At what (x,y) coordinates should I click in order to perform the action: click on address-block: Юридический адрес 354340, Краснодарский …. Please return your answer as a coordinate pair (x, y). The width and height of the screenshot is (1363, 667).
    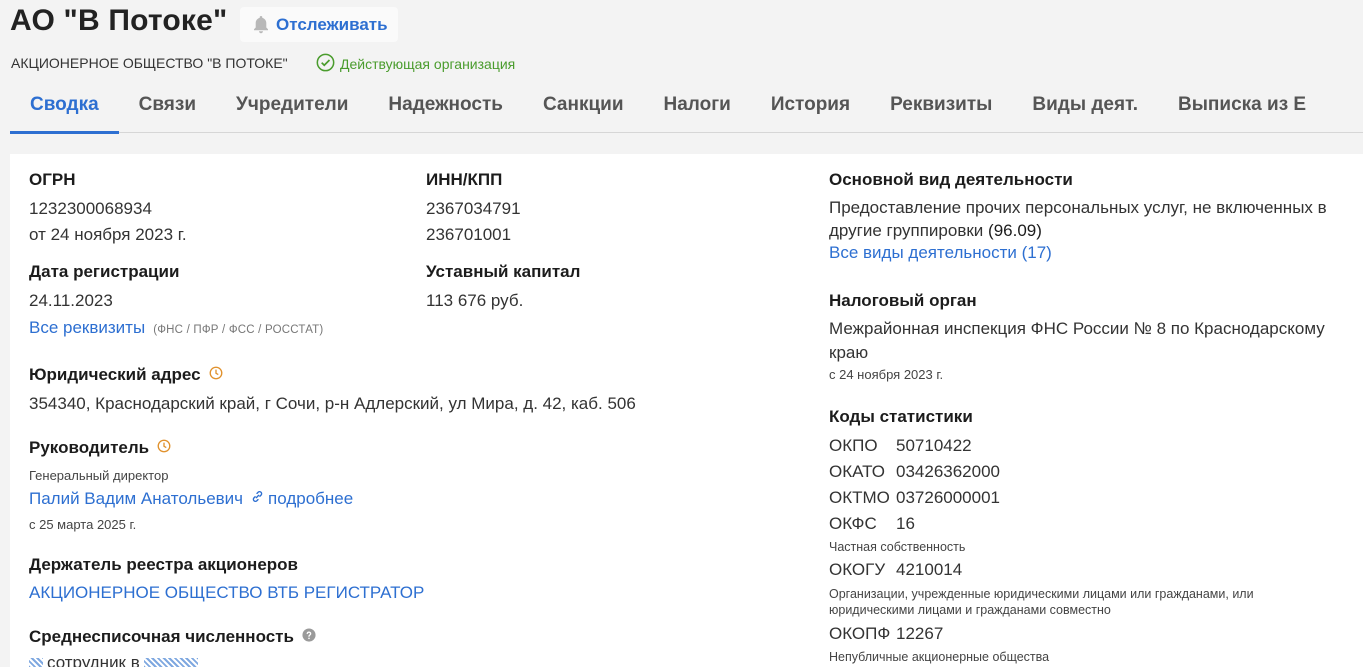
    Looking at the image, I should click on (332, 391).